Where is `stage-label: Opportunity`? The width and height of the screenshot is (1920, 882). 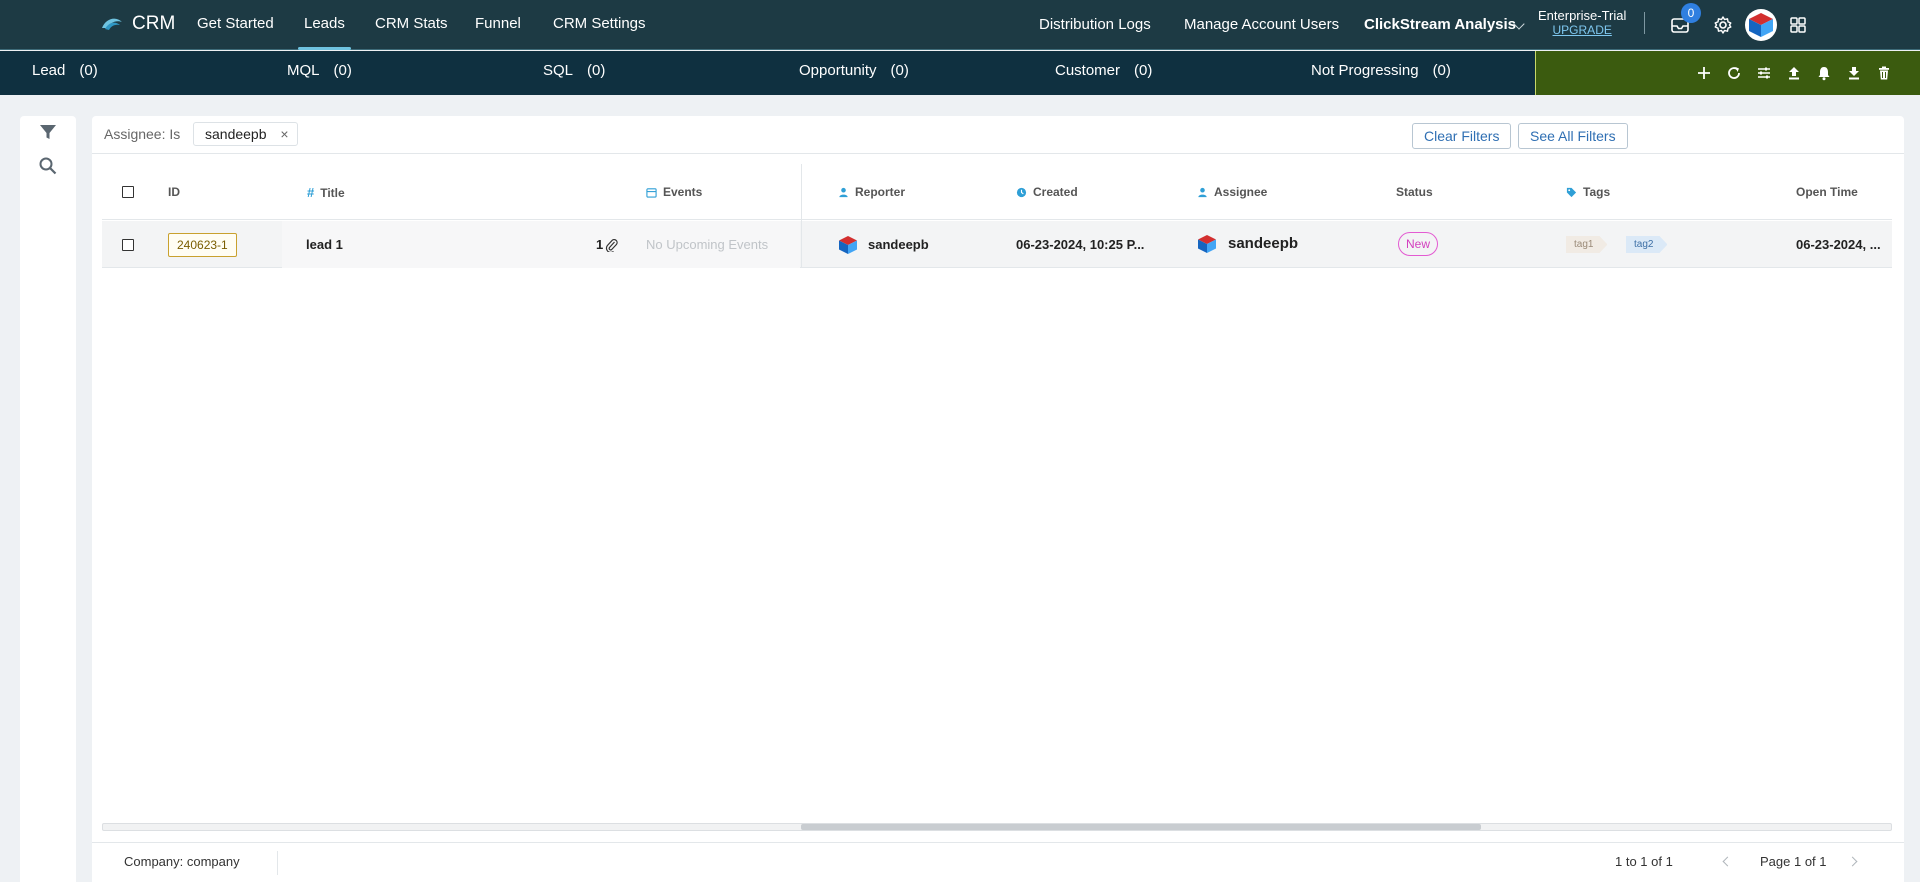 stage-label: Opportunity is located at coordinates (838, 70).